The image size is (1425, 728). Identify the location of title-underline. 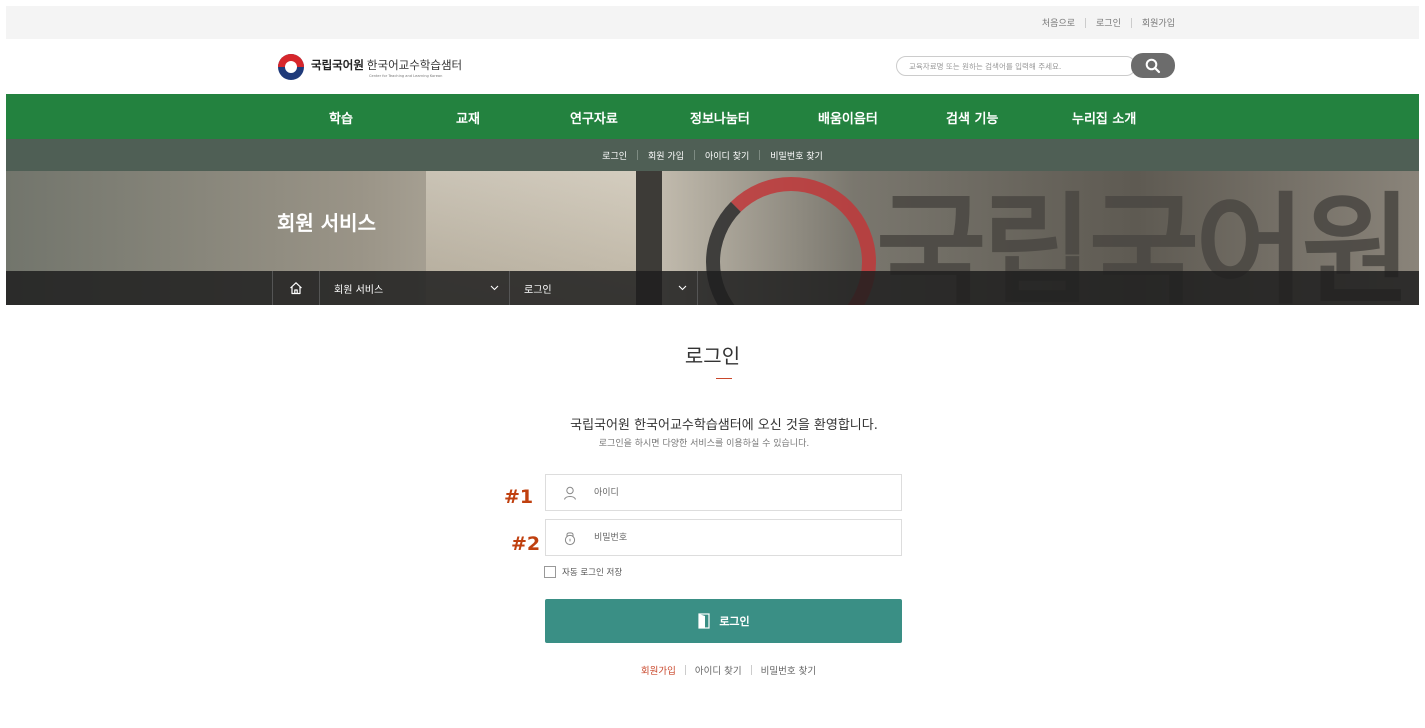
(724, 378).